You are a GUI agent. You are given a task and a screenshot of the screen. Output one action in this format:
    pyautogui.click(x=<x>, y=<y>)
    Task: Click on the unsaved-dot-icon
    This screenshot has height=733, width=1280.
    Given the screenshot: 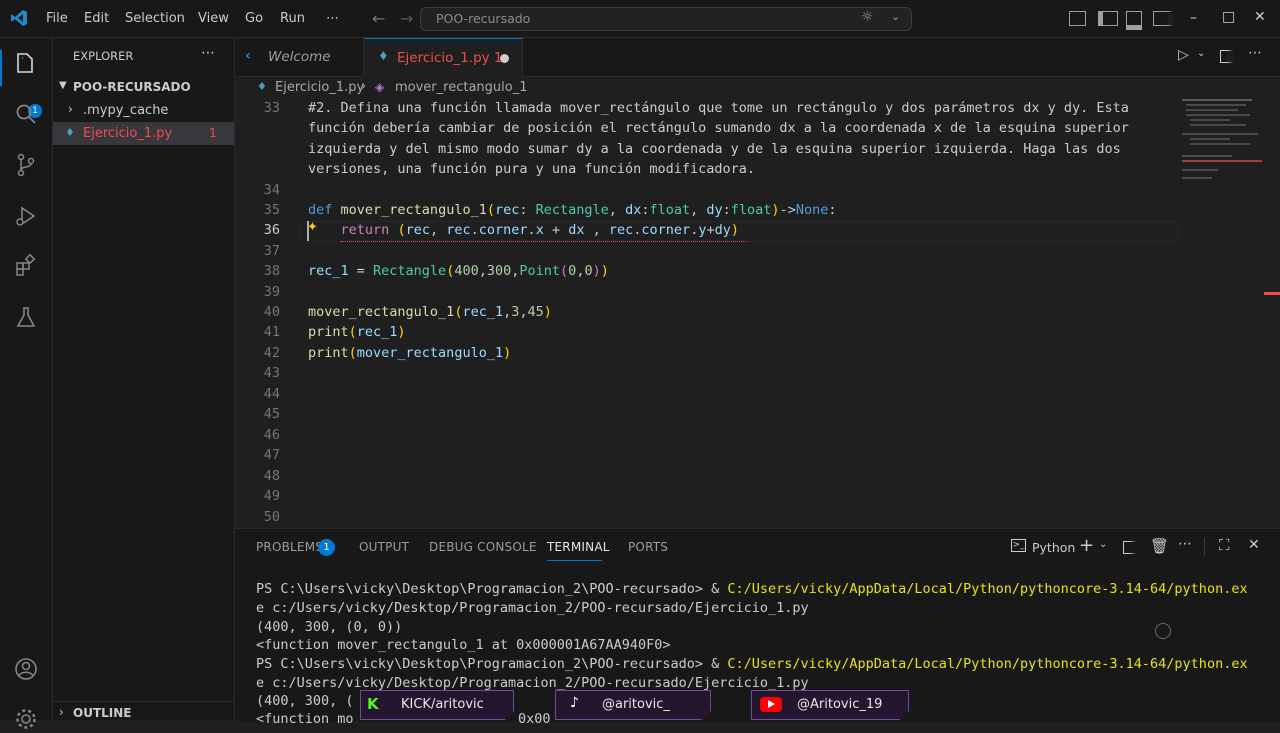 What is the action you would take?
    pyautogui.click(x=504, y=58)
    